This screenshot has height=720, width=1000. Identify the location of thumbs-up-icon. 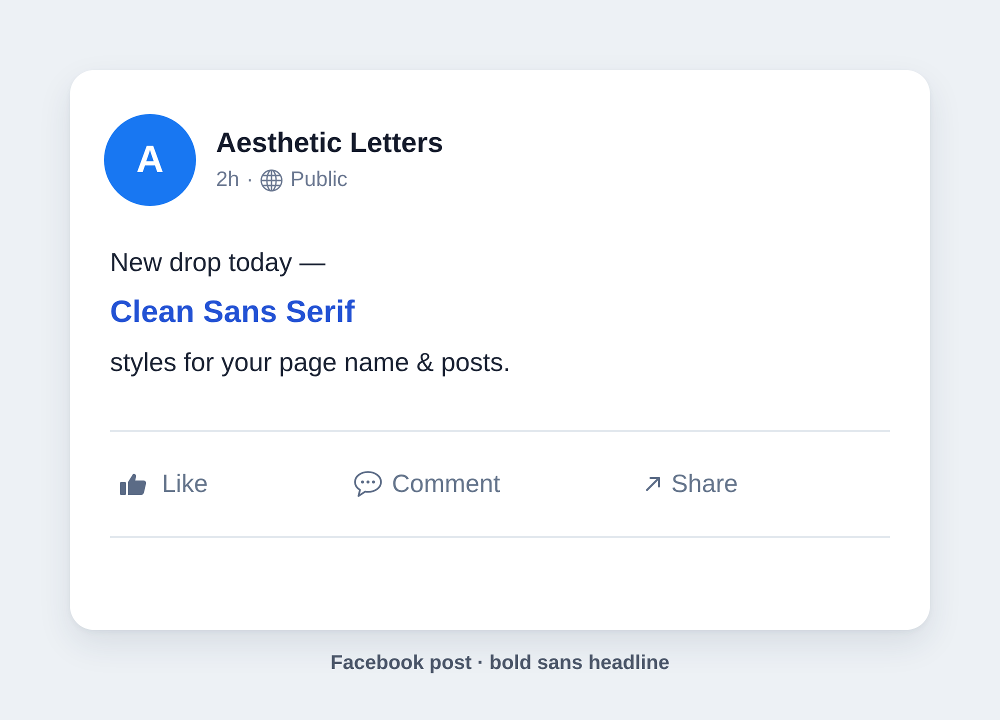
(133, 484).